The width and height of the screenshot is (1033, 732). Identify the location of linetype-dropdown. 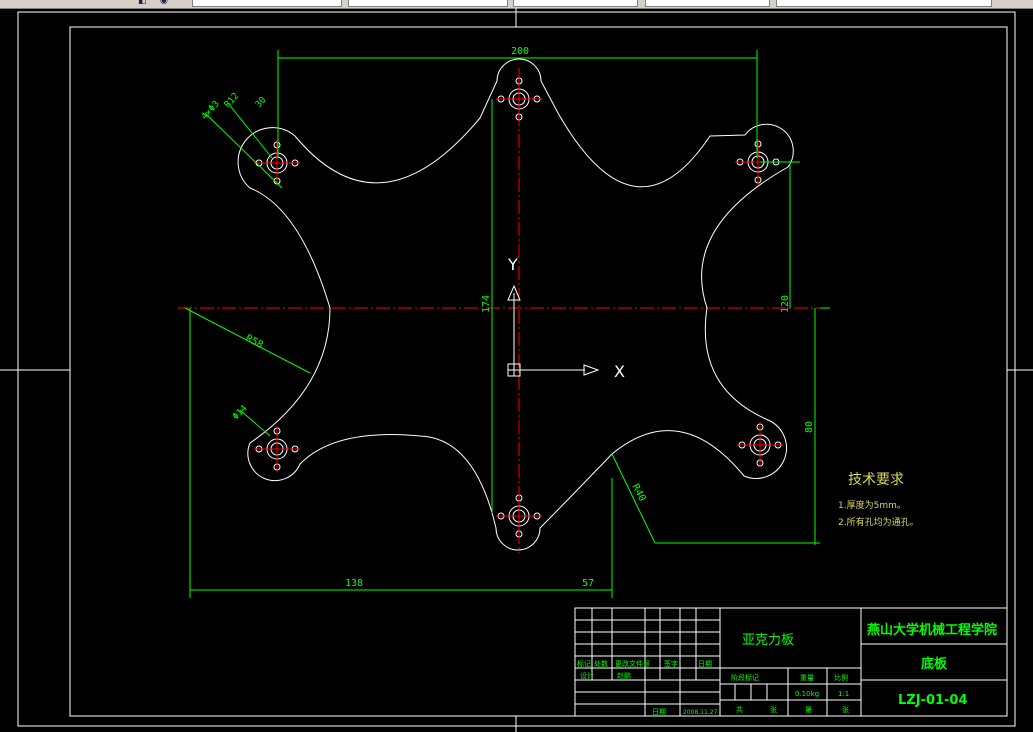
(575, 3).